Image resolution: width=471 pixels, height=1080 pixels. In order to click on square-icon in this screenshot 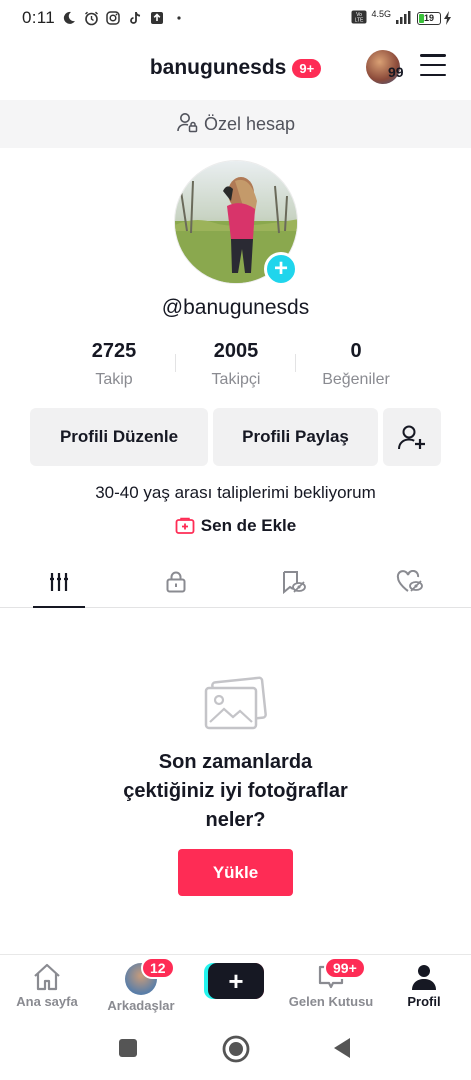, I will do `click(128, 1048)`.